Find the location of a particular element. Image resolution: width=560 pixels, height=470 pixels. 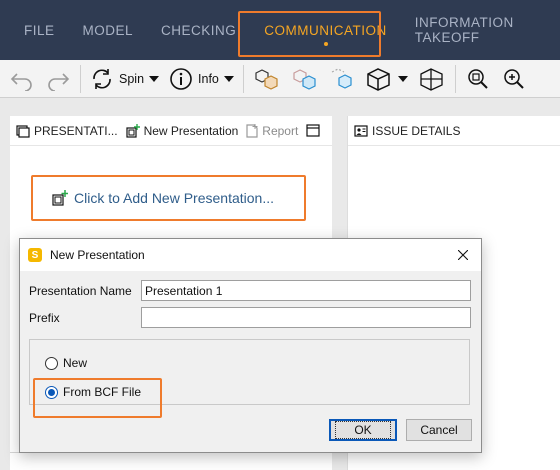

redo-button is located at coordinates (58, 79).